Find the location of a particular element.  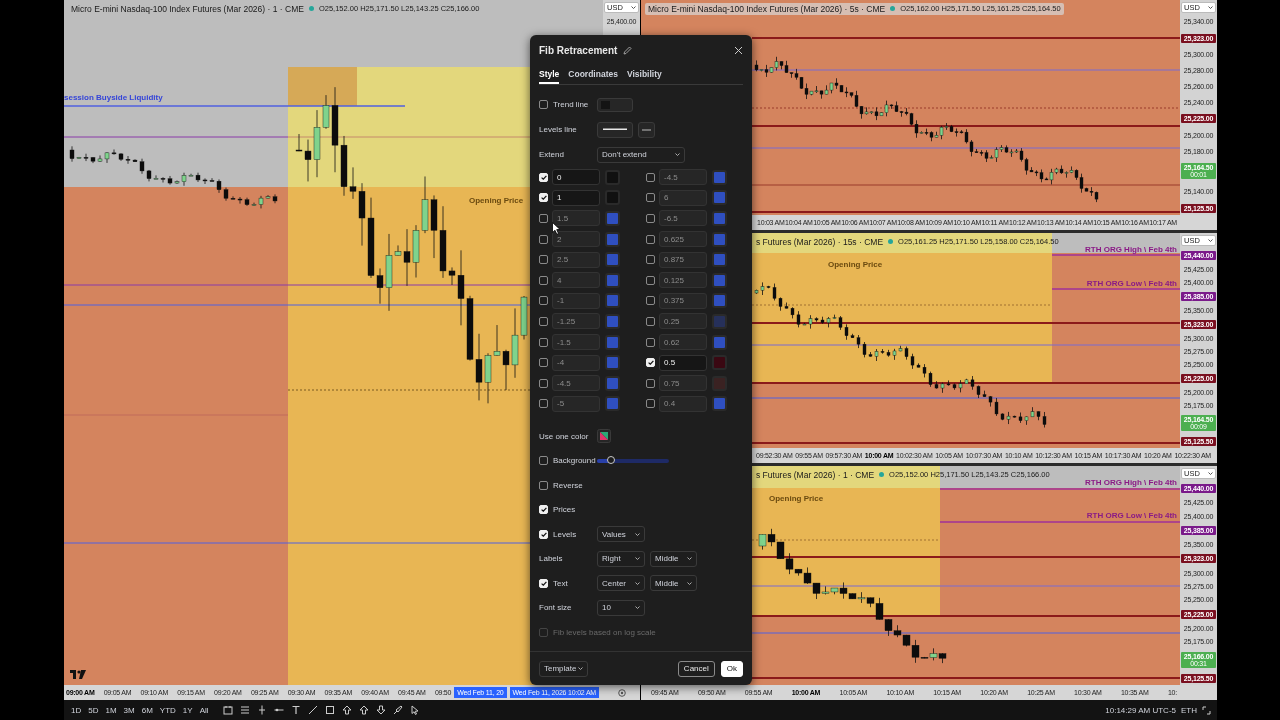

level-input-field: -5 is located at coordinates (576, 403).